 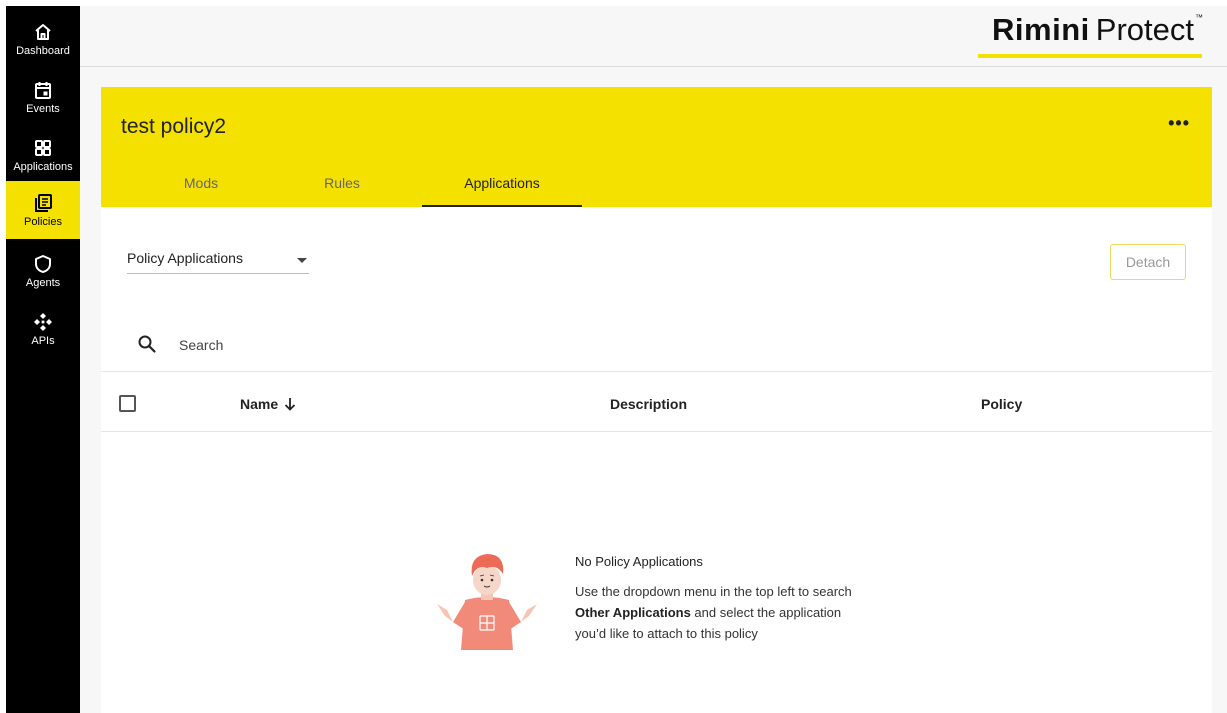 I want to click on calendar-icon, so click(x=43, y=90).